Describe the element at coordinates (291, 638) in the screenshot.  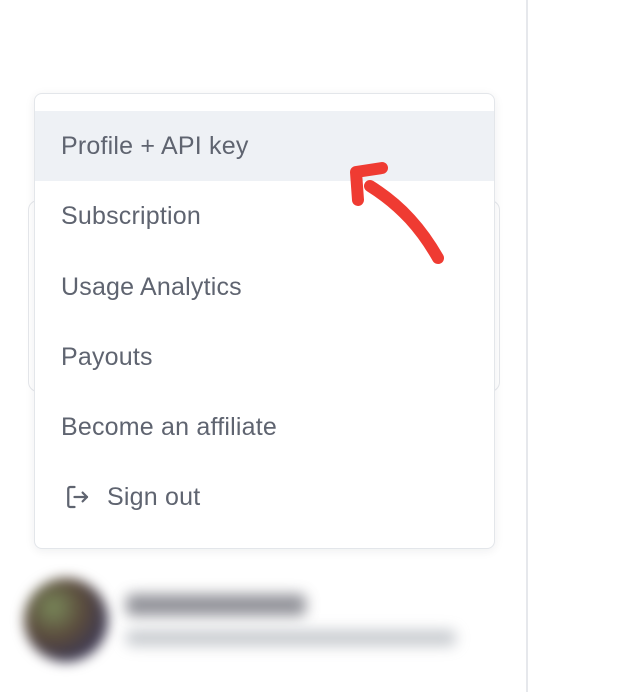
I see `user-email-blurred` at that location.